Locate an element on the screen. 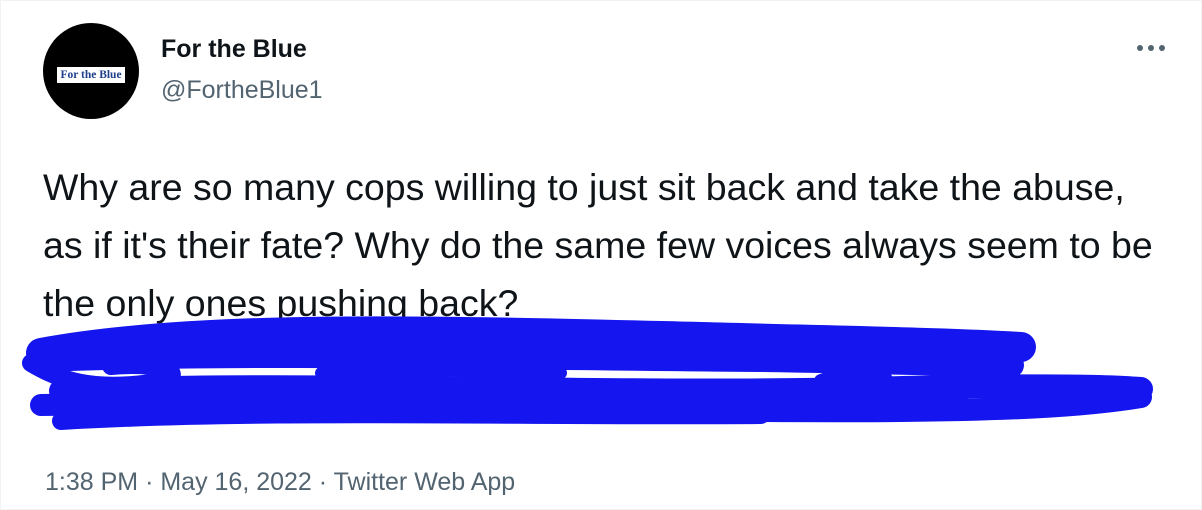 Image resolution: width=1202 pixels, height=510 pixels. avatar: For the Blue is located at coordinates (91, 71).